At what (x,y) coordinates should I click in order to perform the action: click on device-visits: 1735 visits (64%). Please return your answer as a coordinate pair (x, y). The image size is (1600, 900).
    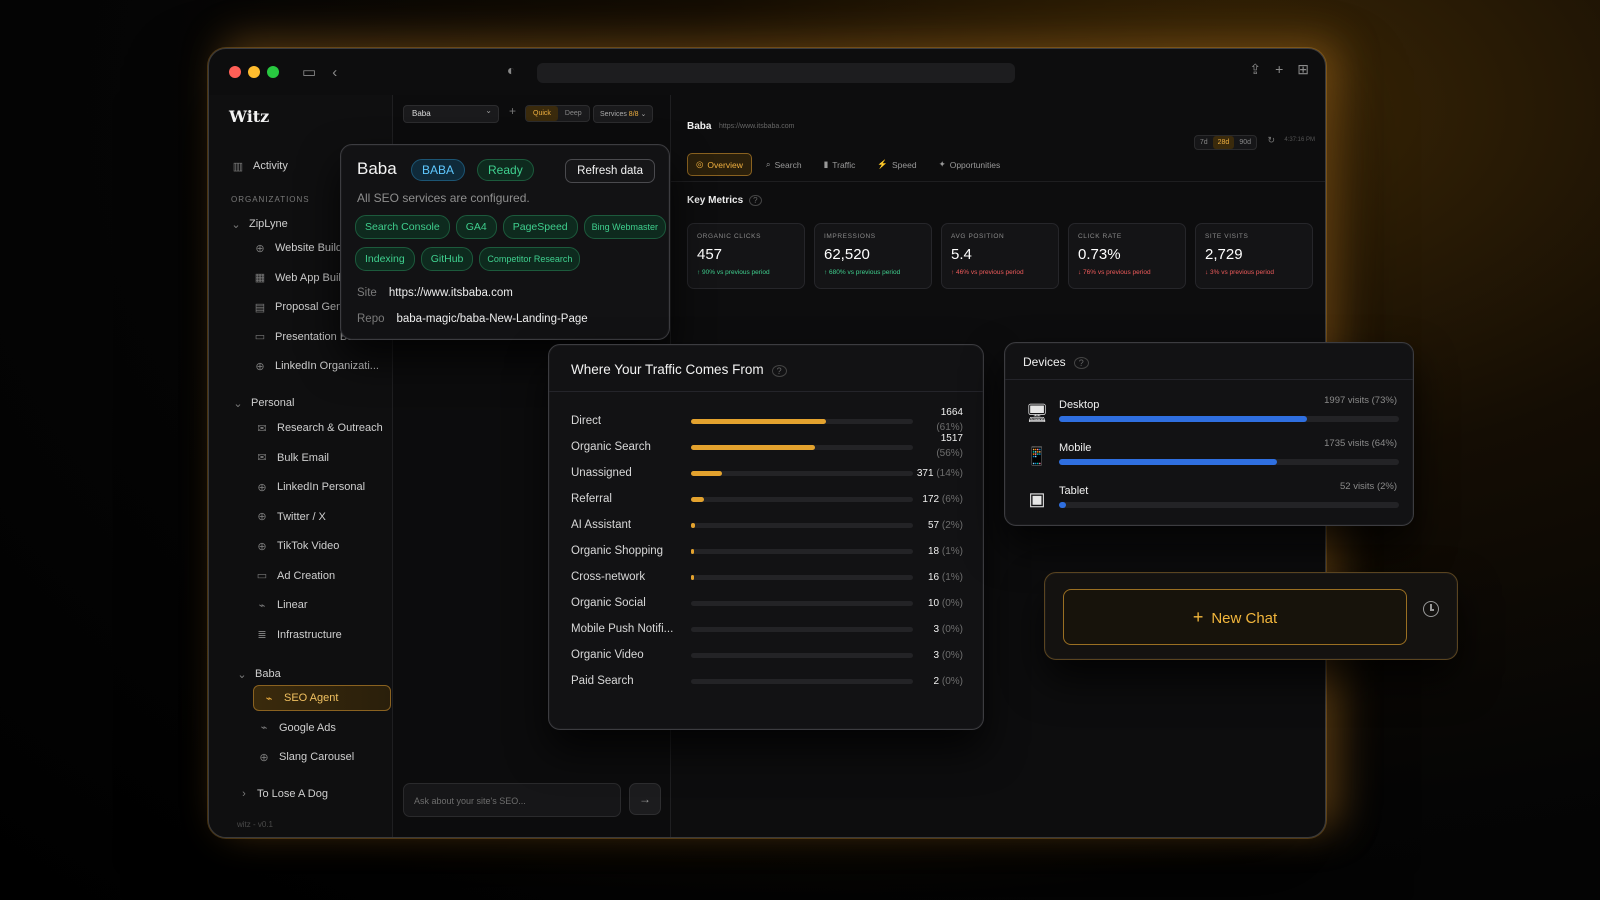
    Looking at the image, I should click on (1360, 443).